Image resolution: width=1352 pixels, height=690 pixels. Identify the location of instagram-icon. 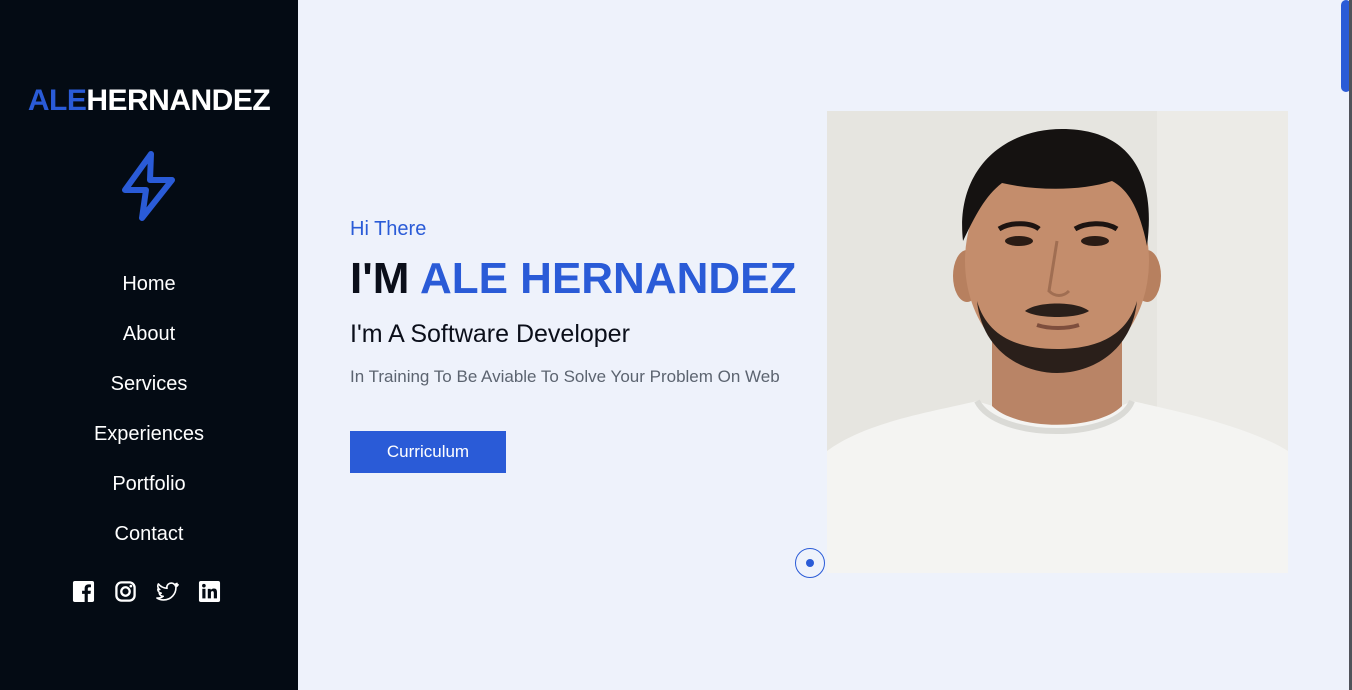
(125, 591).